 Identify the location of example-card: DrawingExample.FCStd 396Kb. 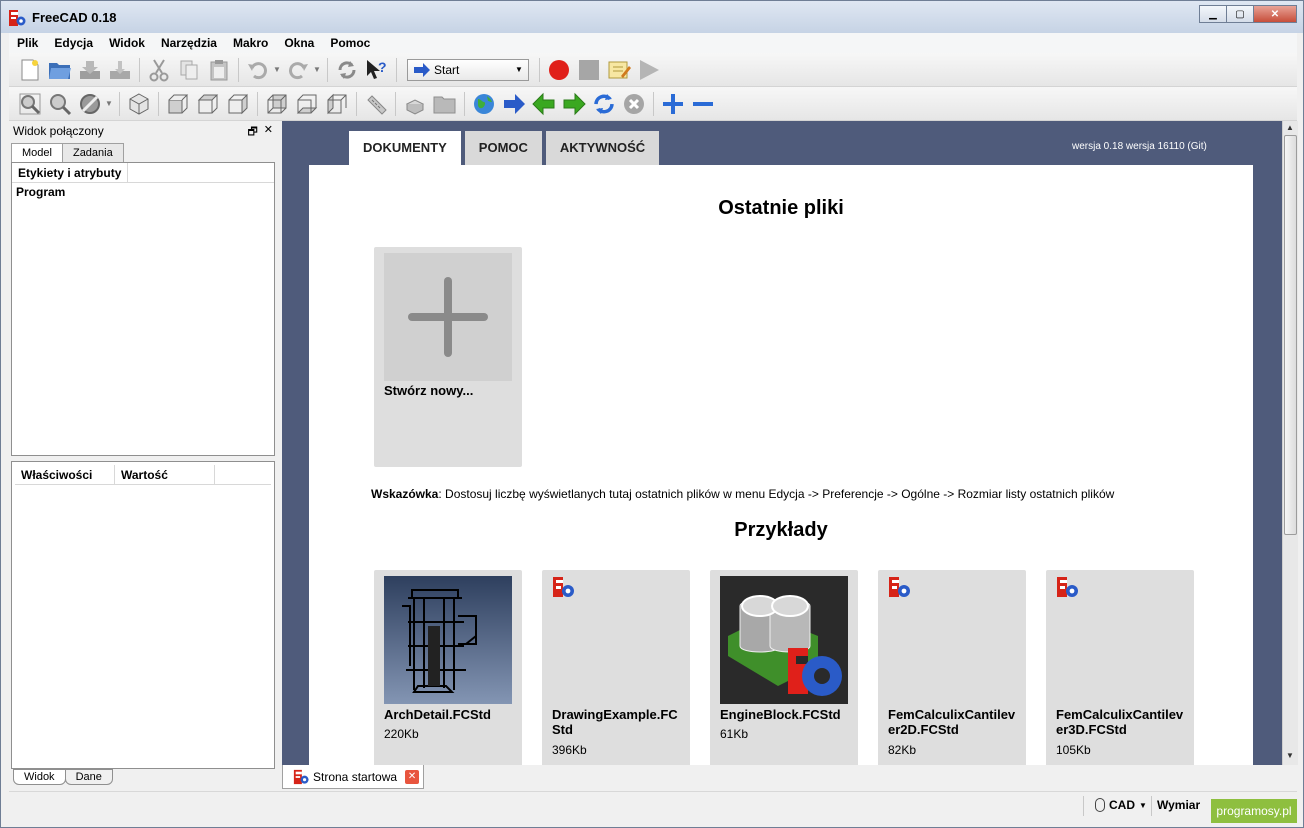
(616, 667).